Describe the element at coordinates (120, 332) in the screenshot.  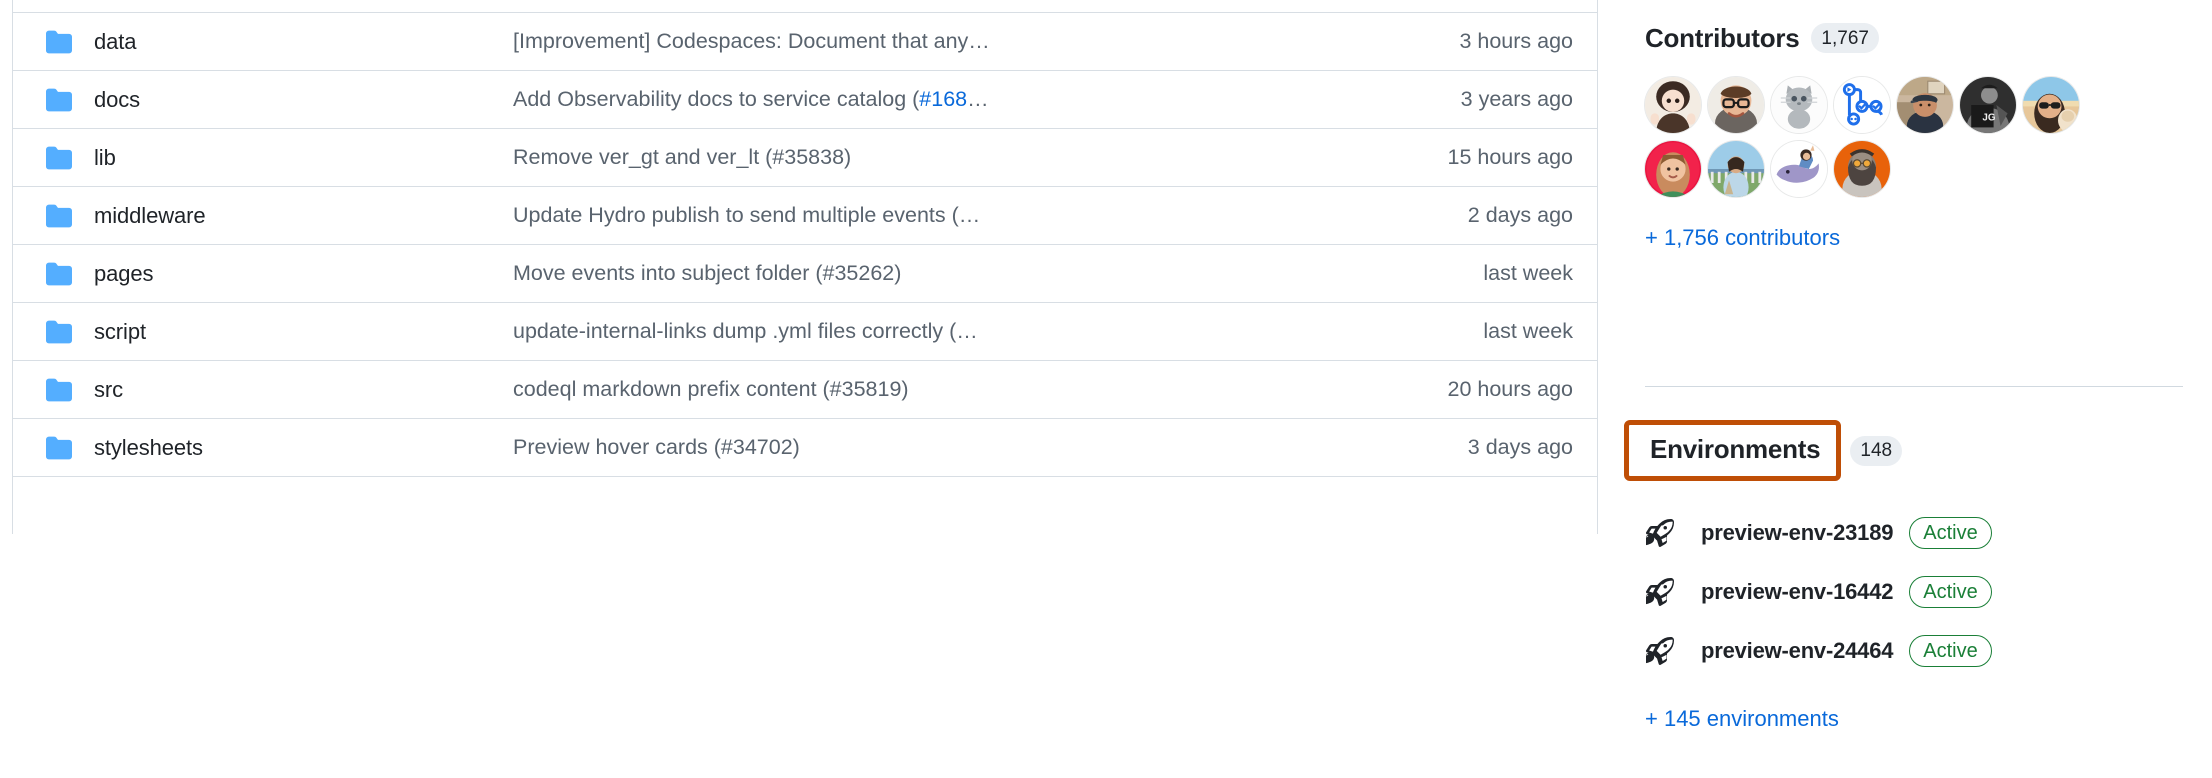
I see `file-name-link: script` at that location.